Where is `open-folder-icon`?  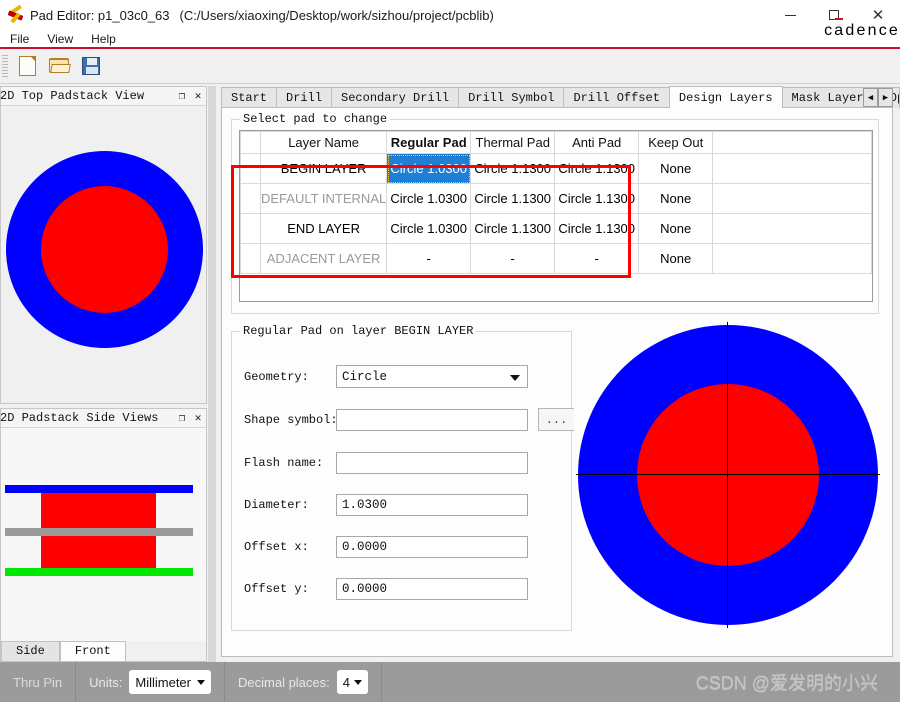
open-folder-icon is located at coordinates (60, 66).